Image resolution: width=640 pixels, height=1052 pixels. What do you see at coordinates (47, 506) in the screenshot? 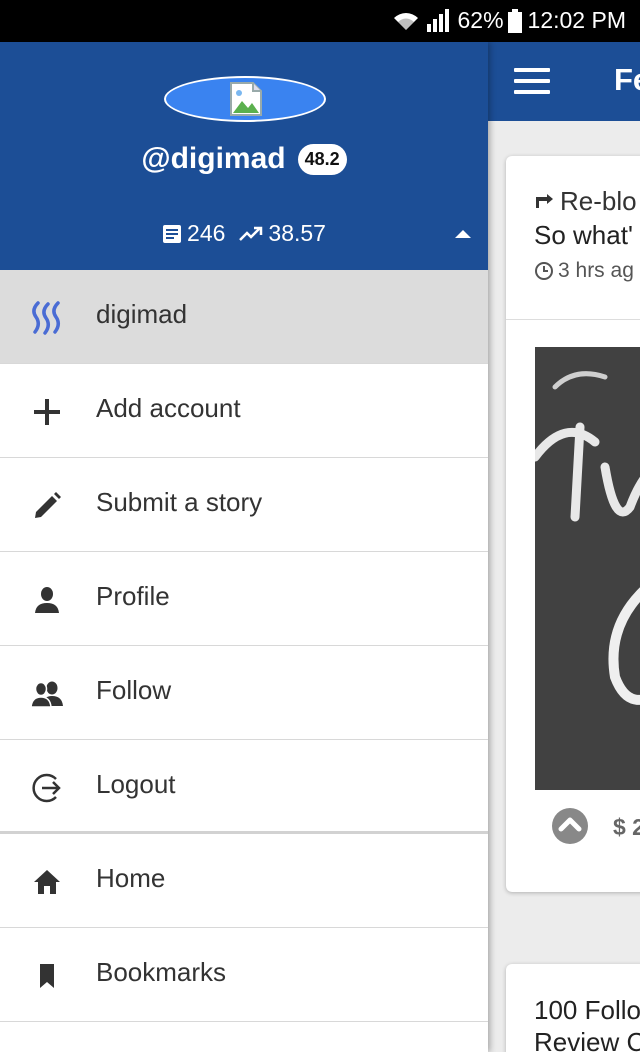
I see `pencil-icon` at bounding box center [47, 506].